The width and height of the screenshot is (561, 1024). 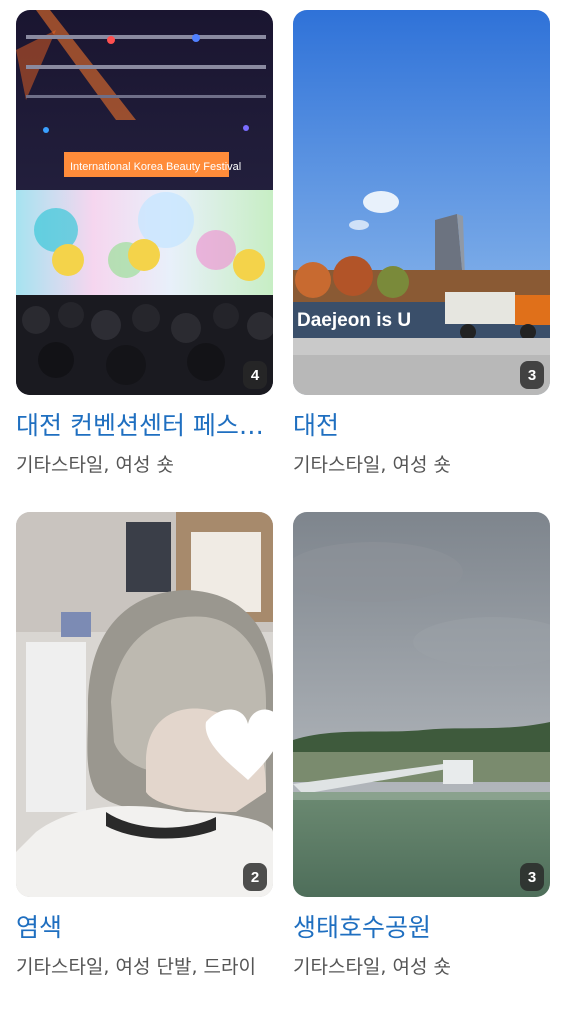 What do you see at coordinates (155, 167) in the screenshot?
I see `banner-text: International Korea Beauty Festival` at bounding box center [155, 167].